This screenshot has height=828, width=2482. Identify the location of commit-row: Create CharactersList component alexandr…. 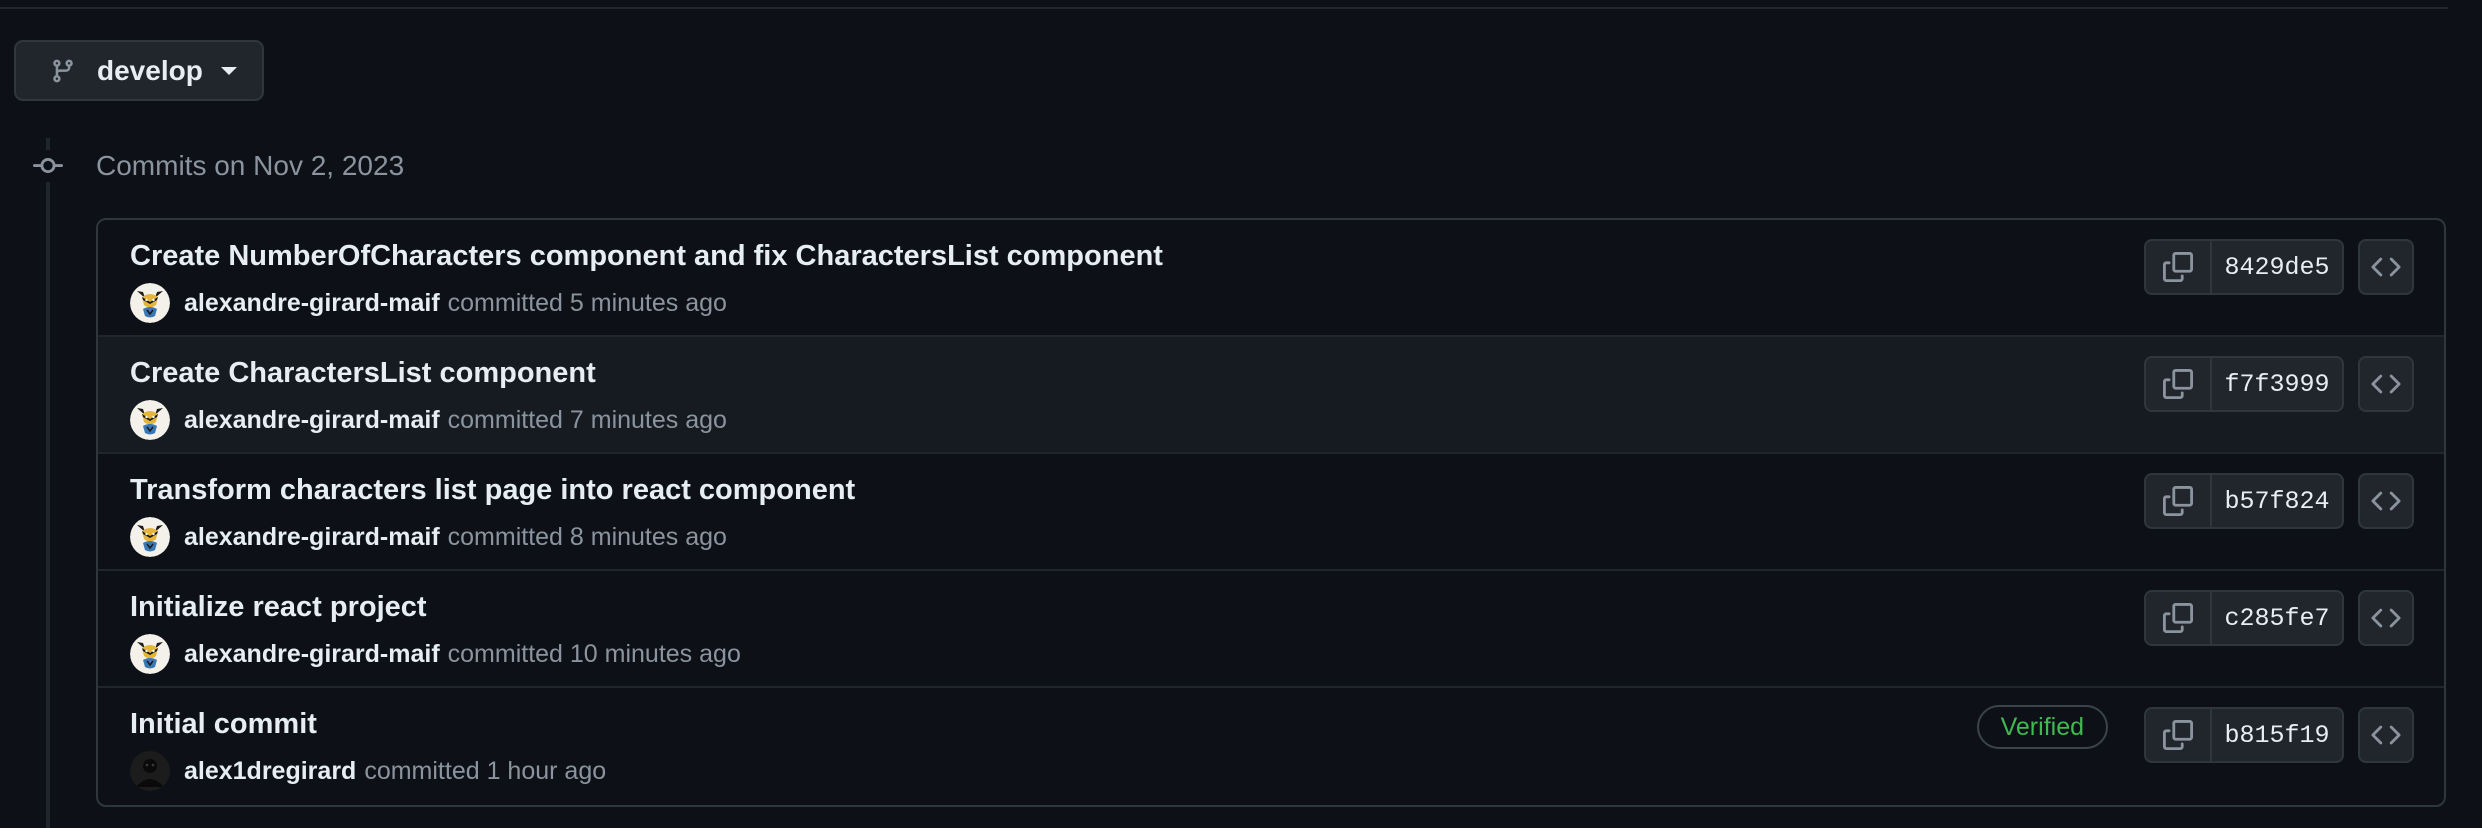
(1271, 395).